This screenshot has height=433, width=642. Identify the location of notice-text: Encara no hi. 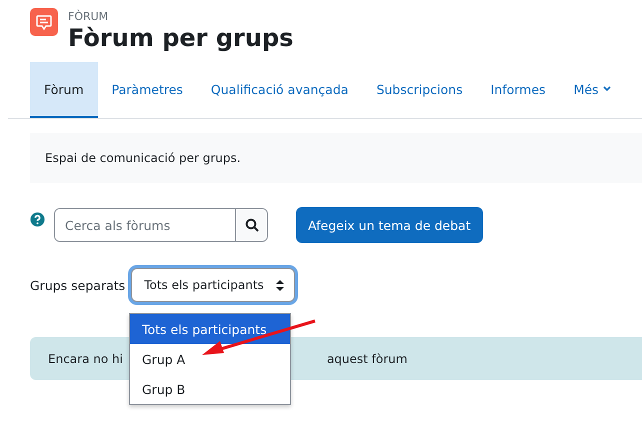
(85, 359).